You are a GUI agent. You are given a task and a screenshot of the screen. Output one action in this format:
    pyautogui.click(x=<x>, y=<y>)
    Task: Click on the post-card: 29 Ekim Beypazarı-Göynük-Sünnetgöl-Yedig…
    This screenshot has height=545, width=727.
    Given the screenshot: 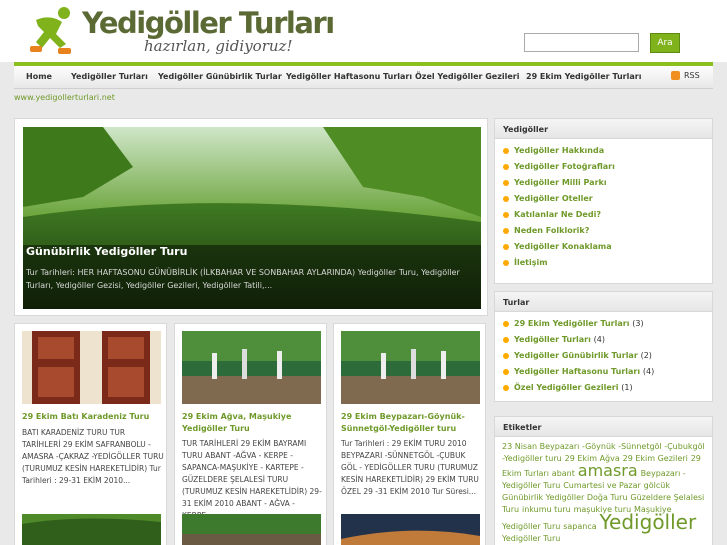 What is the action you would take?
    pyautogui.click(x=409, y=434)
    